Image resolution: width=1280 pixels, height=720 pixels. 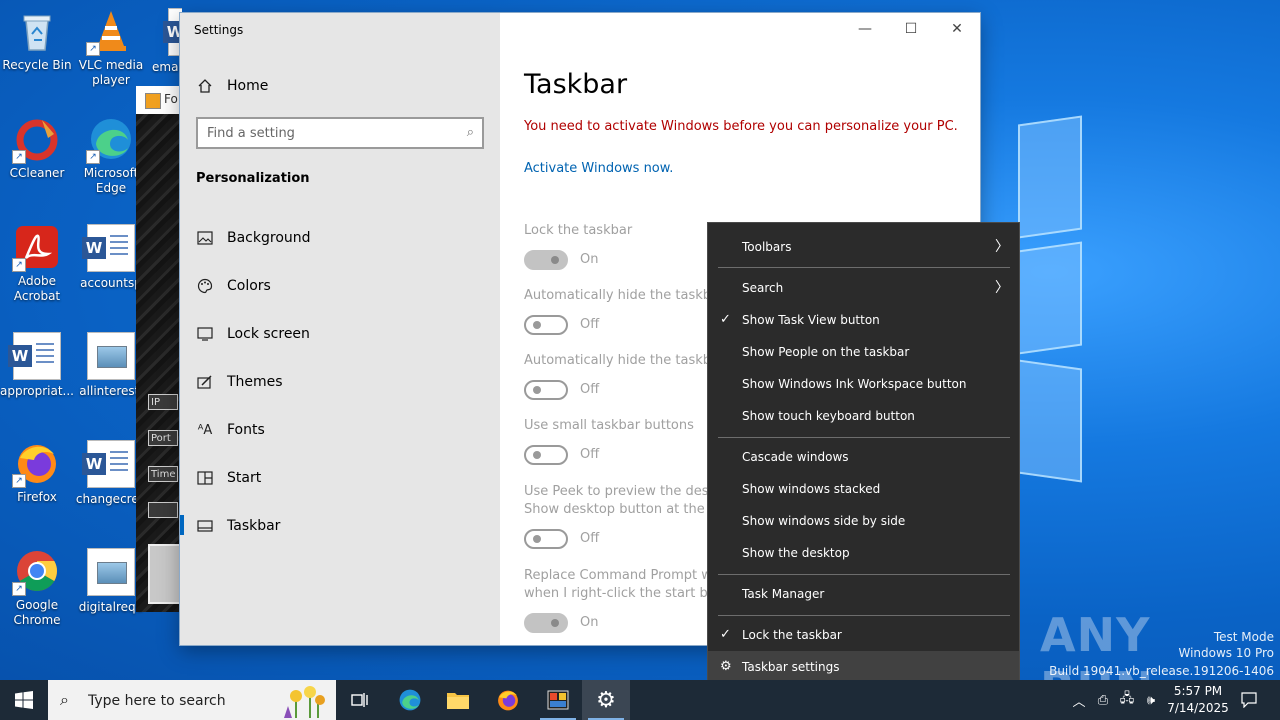 I want to click on nav-item-background: Background, so click(x=253, y=238).